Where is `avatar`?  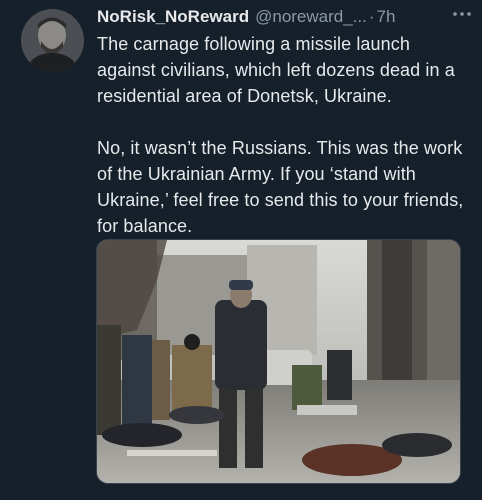 avatar is located at coordinates (52, 40).